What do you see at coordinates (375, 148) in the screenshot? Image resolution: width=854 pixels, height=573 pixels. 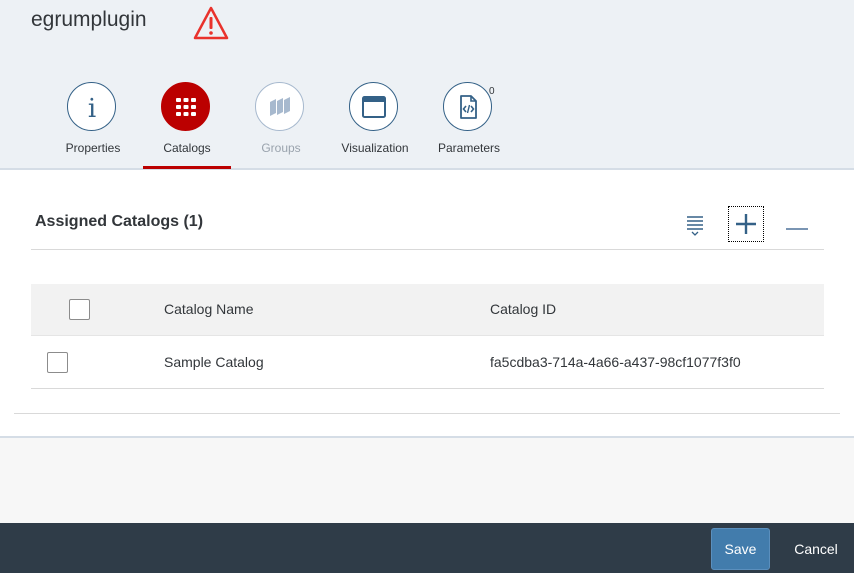 I see `tab-label: Visualization` at bounding box center [375, 148].